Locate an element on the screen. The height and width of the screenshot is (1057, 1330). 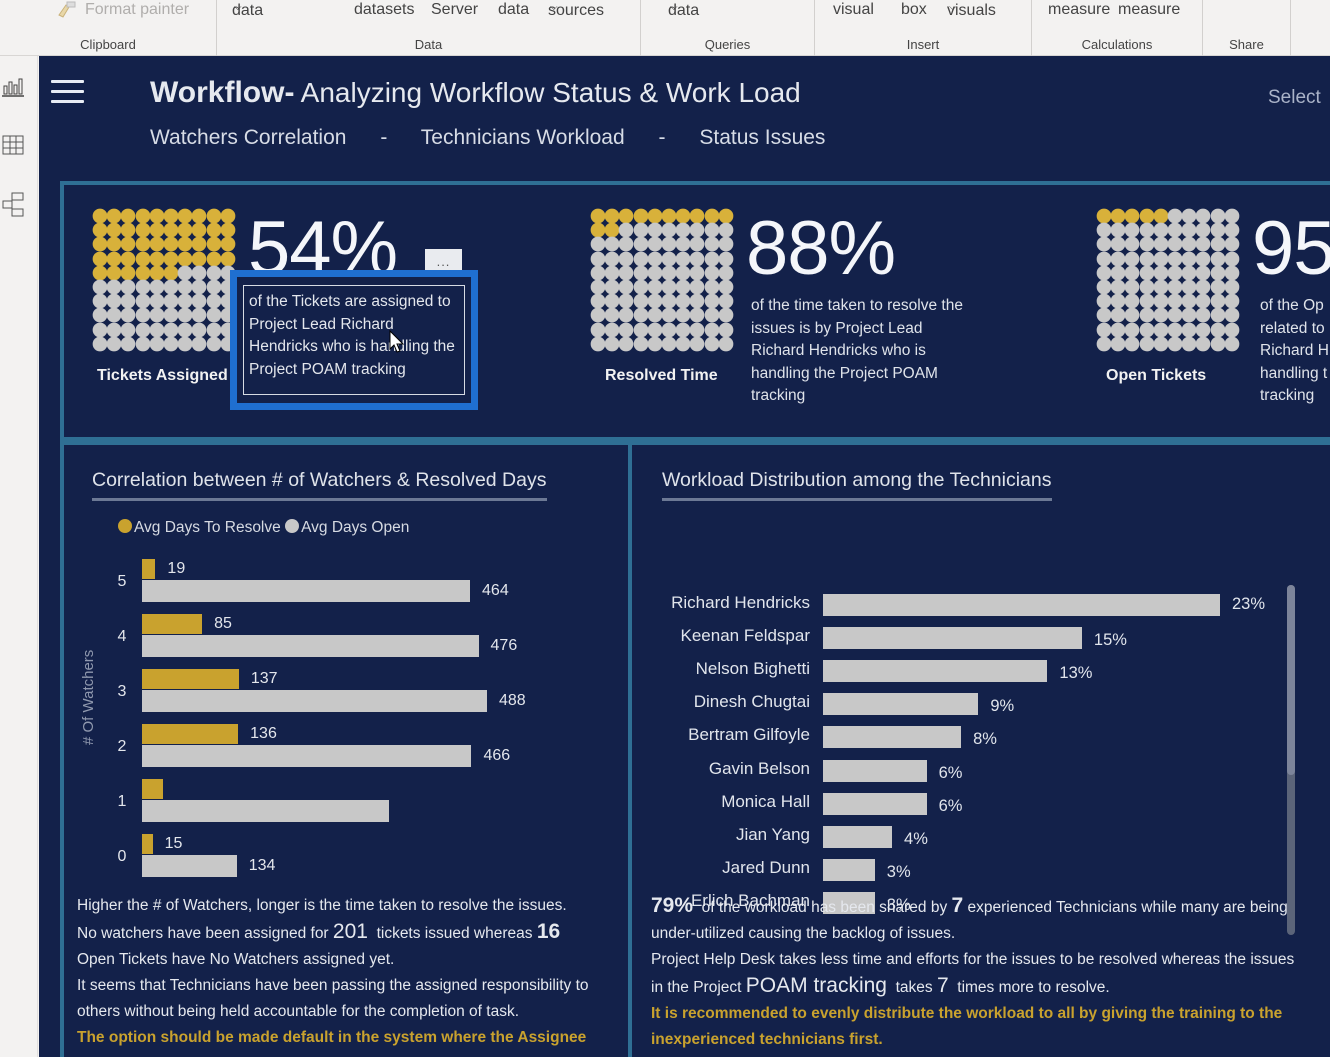
data-view-button is located at coordinates (13, 145).